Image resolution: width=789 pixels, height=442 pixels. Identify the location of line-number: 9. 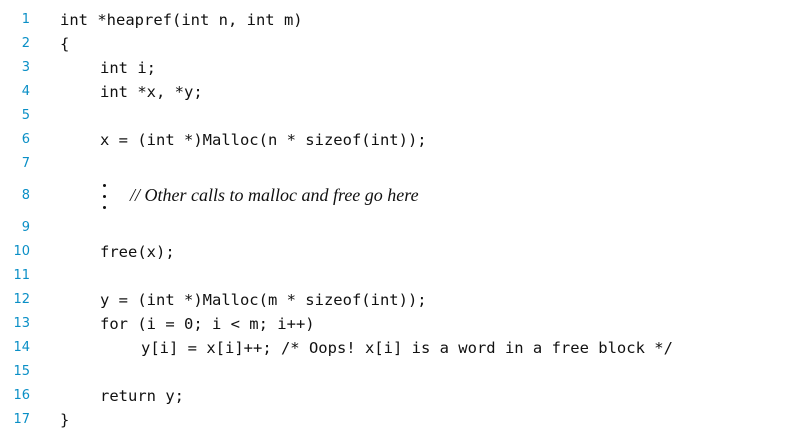
(25, 227).